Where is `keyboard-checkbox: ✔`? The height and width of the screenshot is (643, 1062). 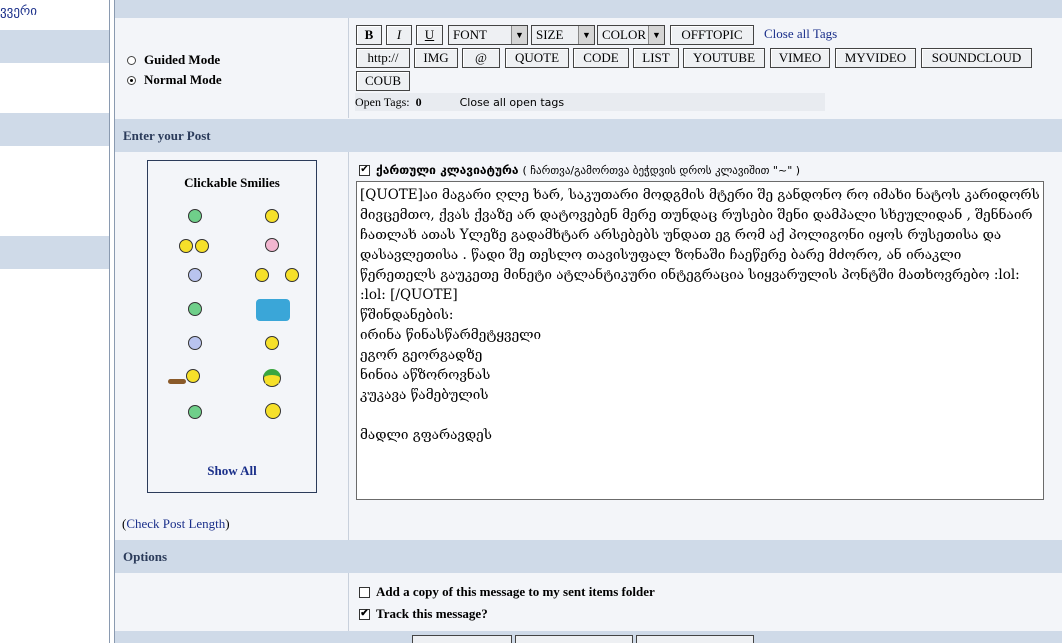 keyboard-checkbox: ✔ is located at coordinates (364, 170).